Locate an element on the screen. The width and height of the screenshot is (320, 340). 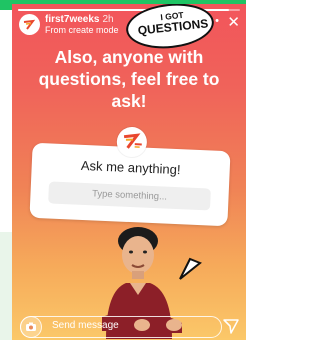
avatar is located at coordinates (29, 24).